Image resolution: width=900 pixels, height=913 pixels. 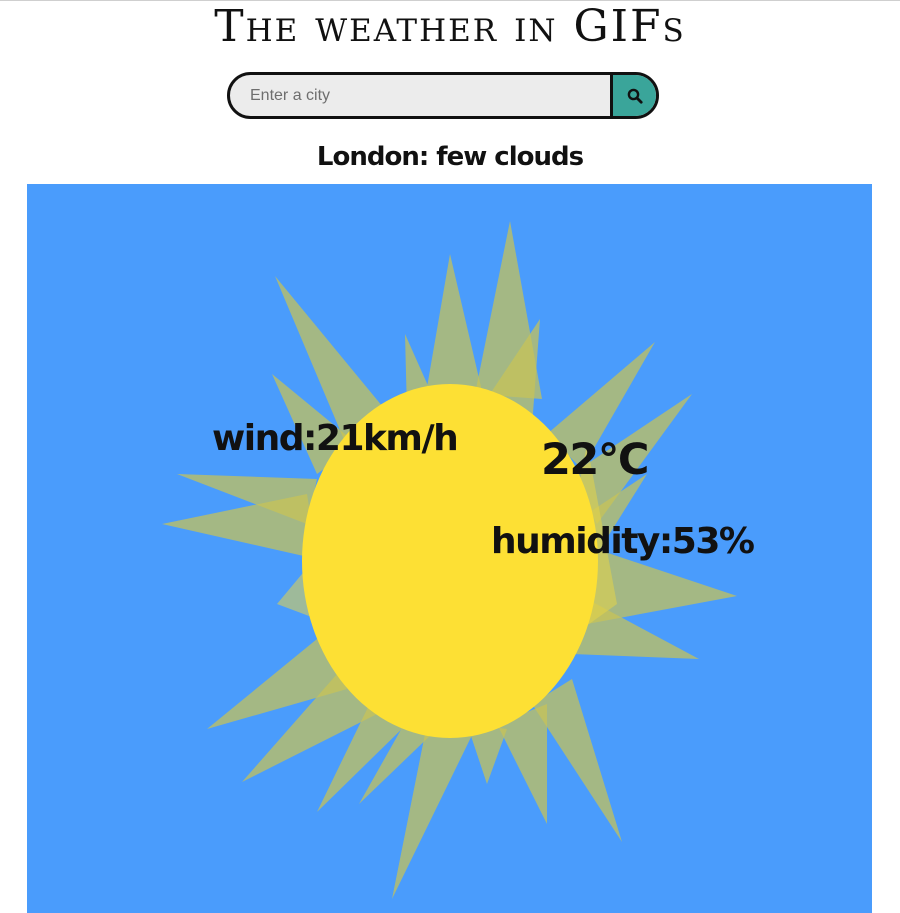 What do you see at coordinates (623, 541) in the screenshot?
I see `humidity: humidity:53%` at bounding box center [623, 541].